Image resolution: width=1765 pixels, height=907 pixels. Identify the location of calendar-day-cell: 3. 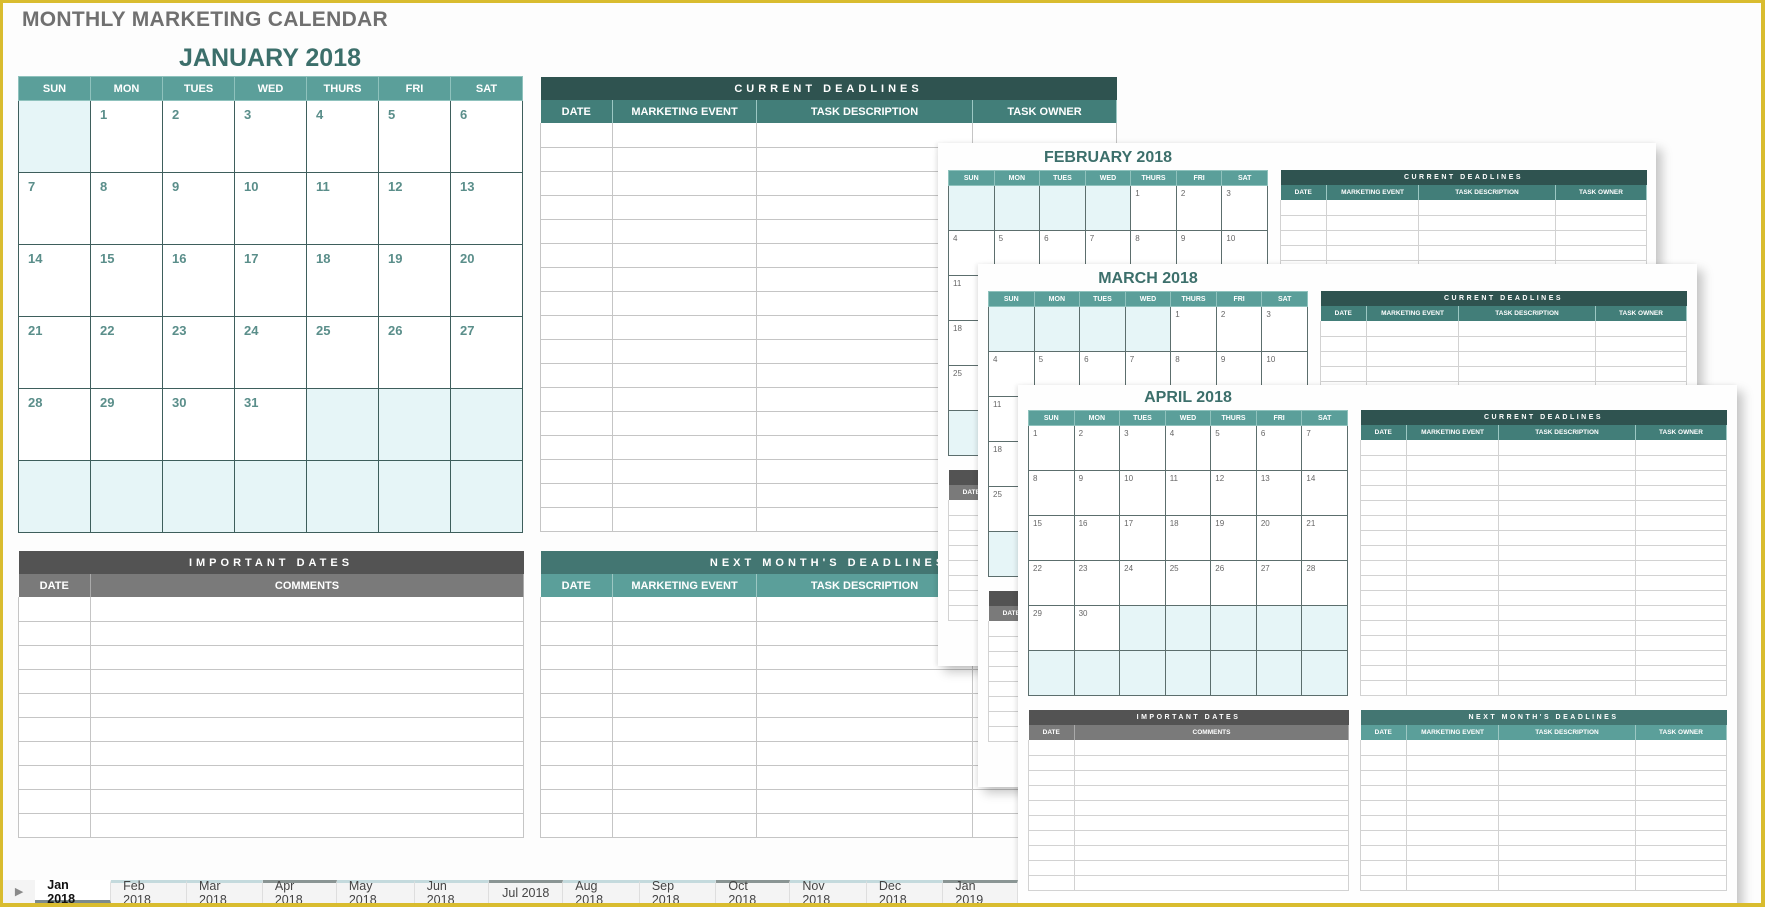
(1142, 448).